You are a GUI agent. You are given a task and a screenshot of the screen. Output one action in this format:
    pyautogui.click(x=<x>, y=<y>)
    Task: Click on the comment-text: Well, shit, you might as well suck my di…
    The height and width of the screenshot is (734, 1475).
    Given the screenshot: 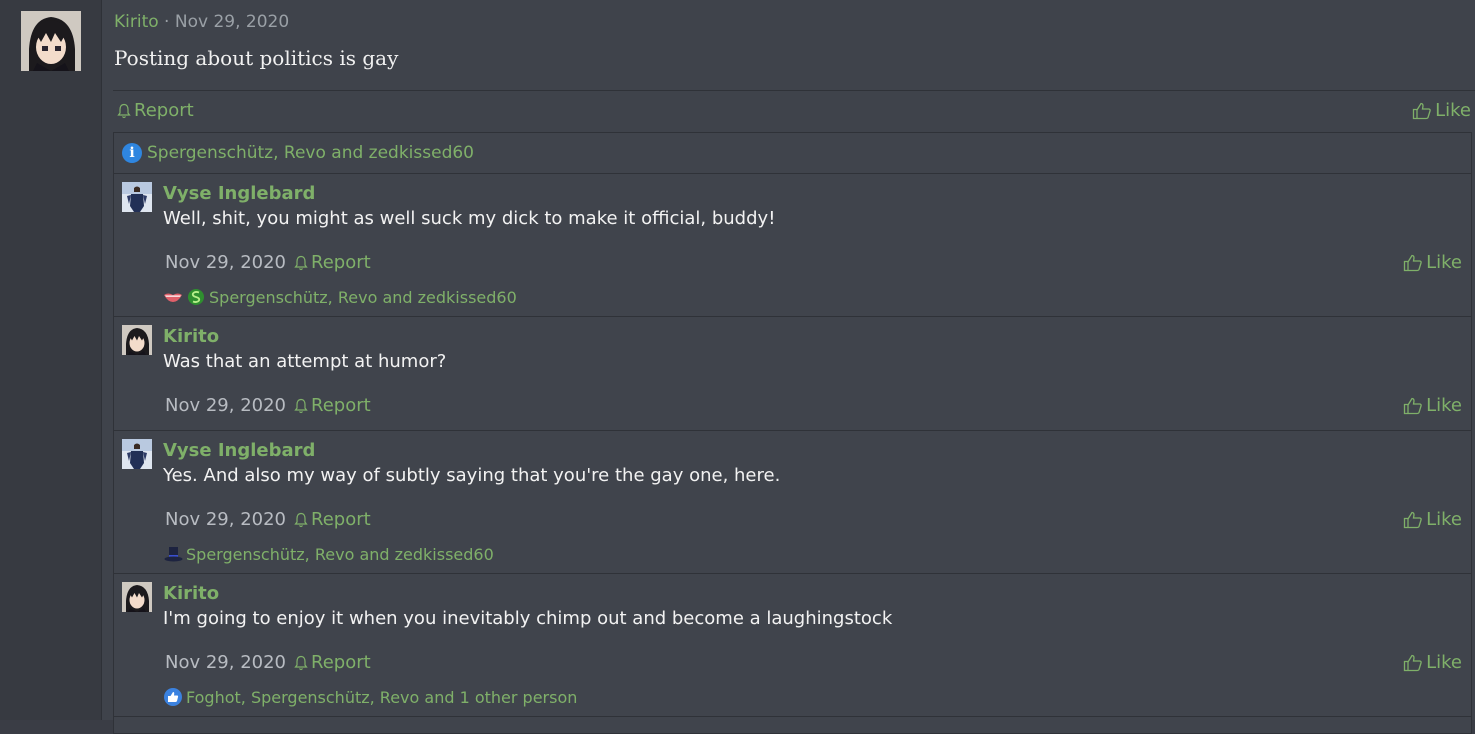 What is the action you would take?
    pyautogui.click(x=469, y=218)
    